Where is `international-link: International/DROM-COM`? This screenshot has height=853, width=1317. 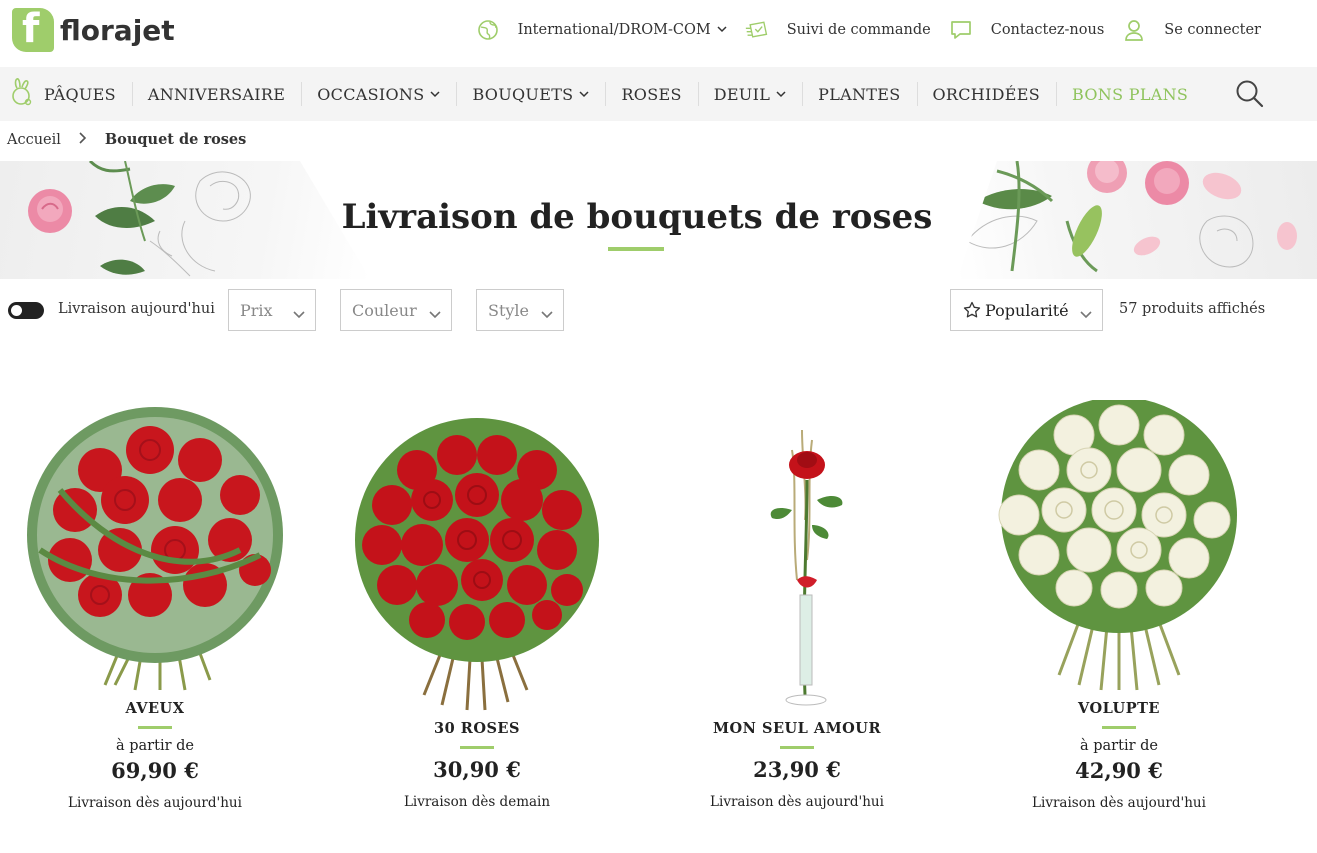 international-link: International/DROM-COM is located at coordinates (601, 30).